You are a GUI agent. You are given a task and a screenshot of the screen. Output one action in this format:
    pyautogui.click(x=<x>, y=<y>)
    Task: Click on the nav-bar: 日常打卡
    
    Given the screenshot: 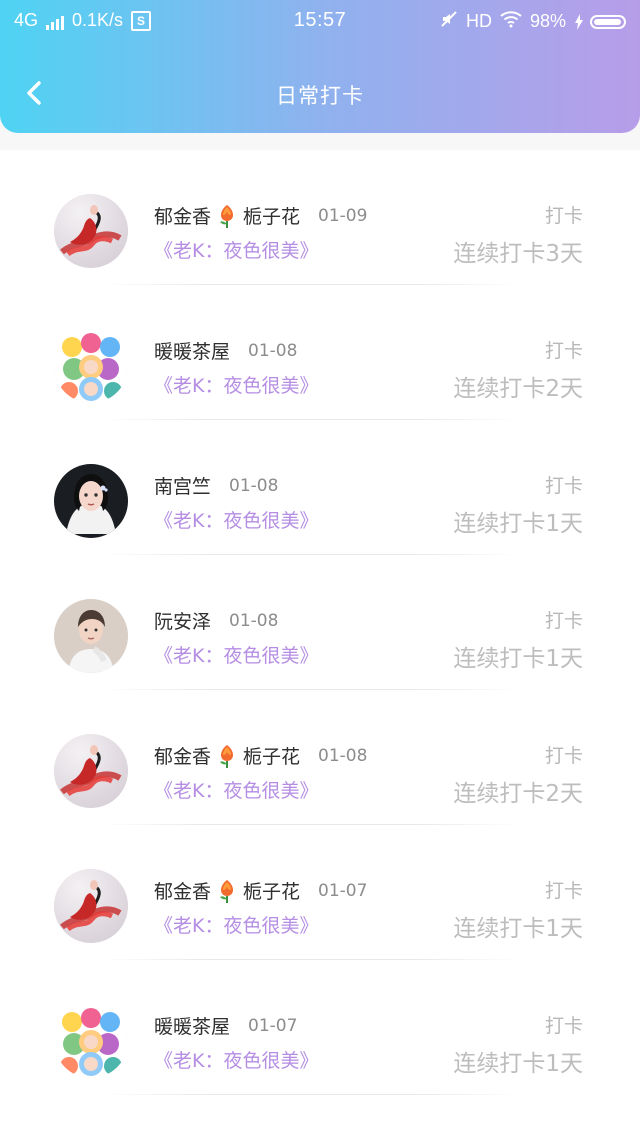 What is the action you would take?
    pyautogui.click(x=320, y=95)
    